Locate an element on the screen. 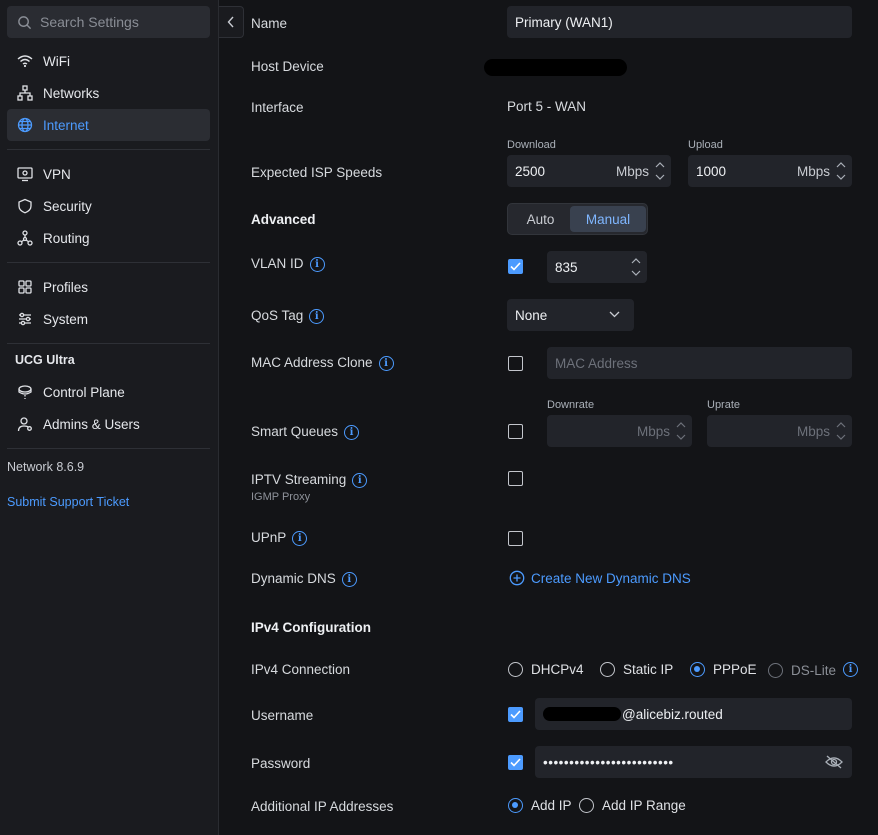 The height and width of the screenshot is (835, 878). qos-select: None is located at coordinates (570, 315).